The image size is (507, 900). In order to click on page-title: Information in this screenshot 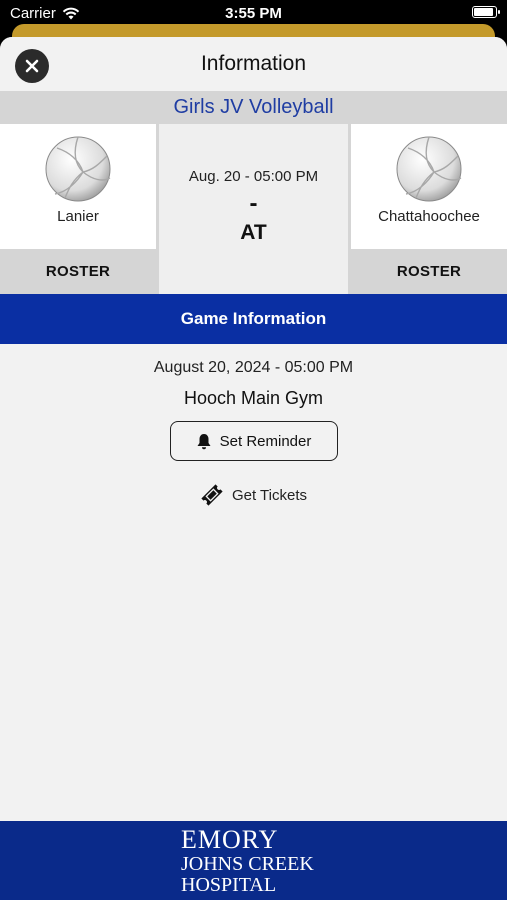, I will do `click(253, 63)`.